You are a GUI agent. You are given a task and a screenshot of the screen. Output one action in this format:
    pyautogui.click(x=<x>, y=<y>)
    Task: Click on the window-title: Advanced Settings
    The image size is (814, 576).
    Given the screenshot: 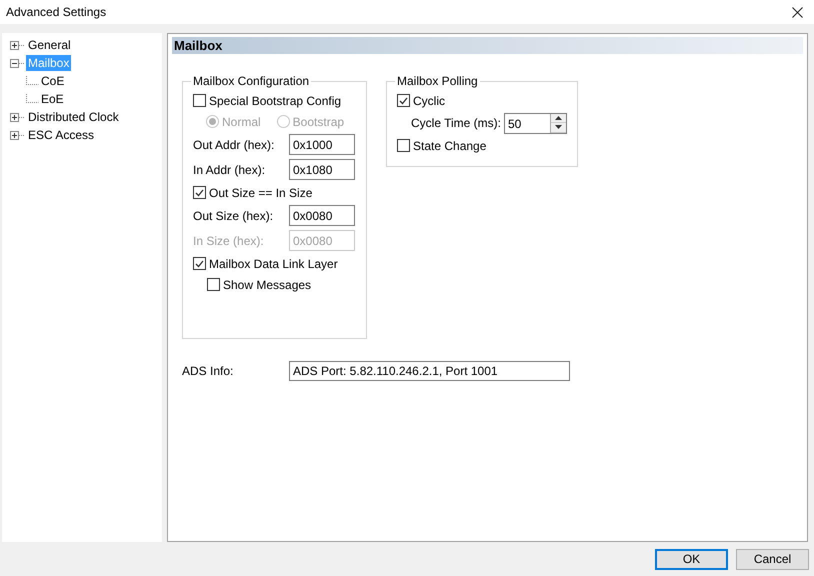 What is the action you would take?
    pyautogui.click(x=56, y=12)
    